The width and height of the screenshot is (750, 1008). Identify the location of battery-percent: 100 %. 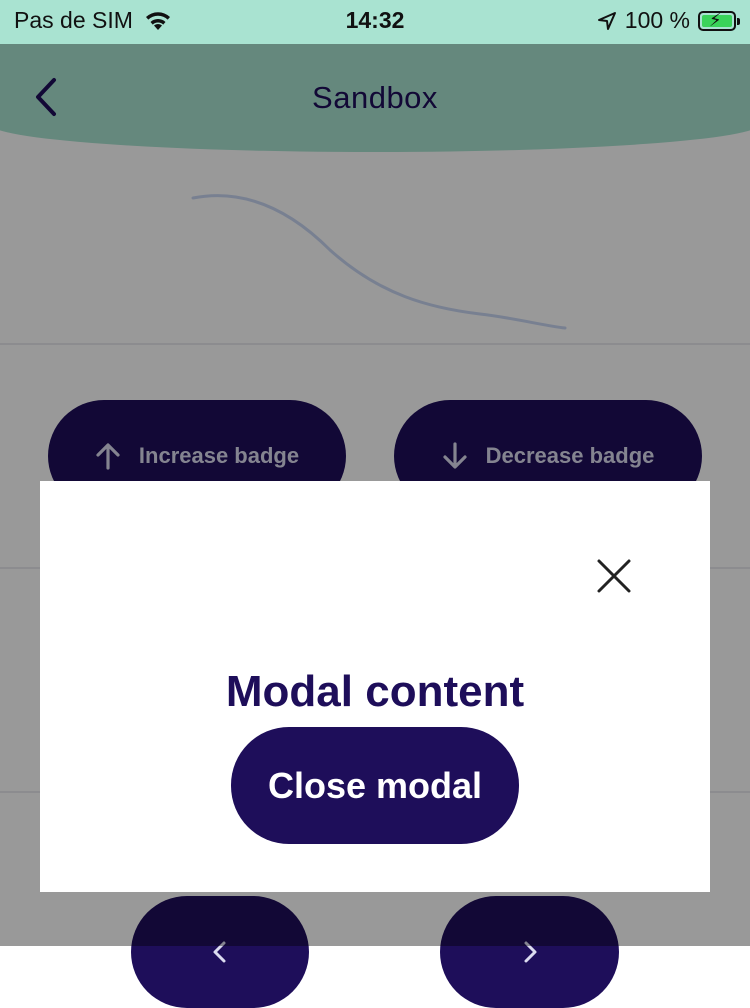
(657, 20).